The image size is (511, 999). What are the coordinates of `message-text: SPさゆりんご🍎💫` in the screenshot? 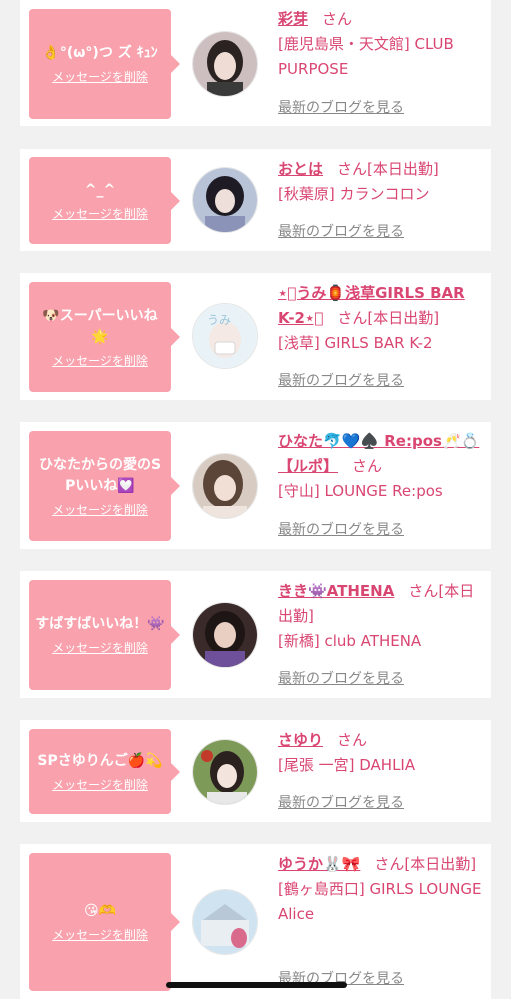 It's located at (100, 760).